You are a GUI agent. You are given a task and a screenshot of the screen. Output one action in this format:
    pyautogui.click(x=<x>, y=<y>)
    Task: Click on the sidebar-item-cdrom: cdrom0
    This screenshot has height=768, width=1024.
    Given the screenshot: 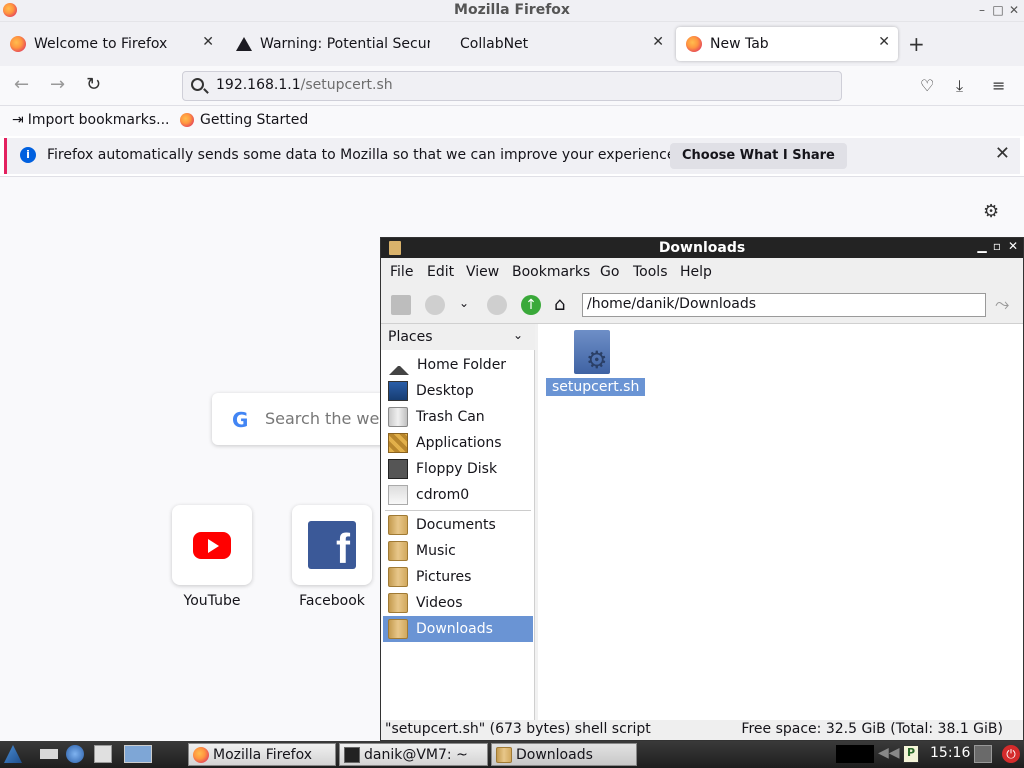 What is the action you would take?
    pyautogui.click(x=458, y=495)
    